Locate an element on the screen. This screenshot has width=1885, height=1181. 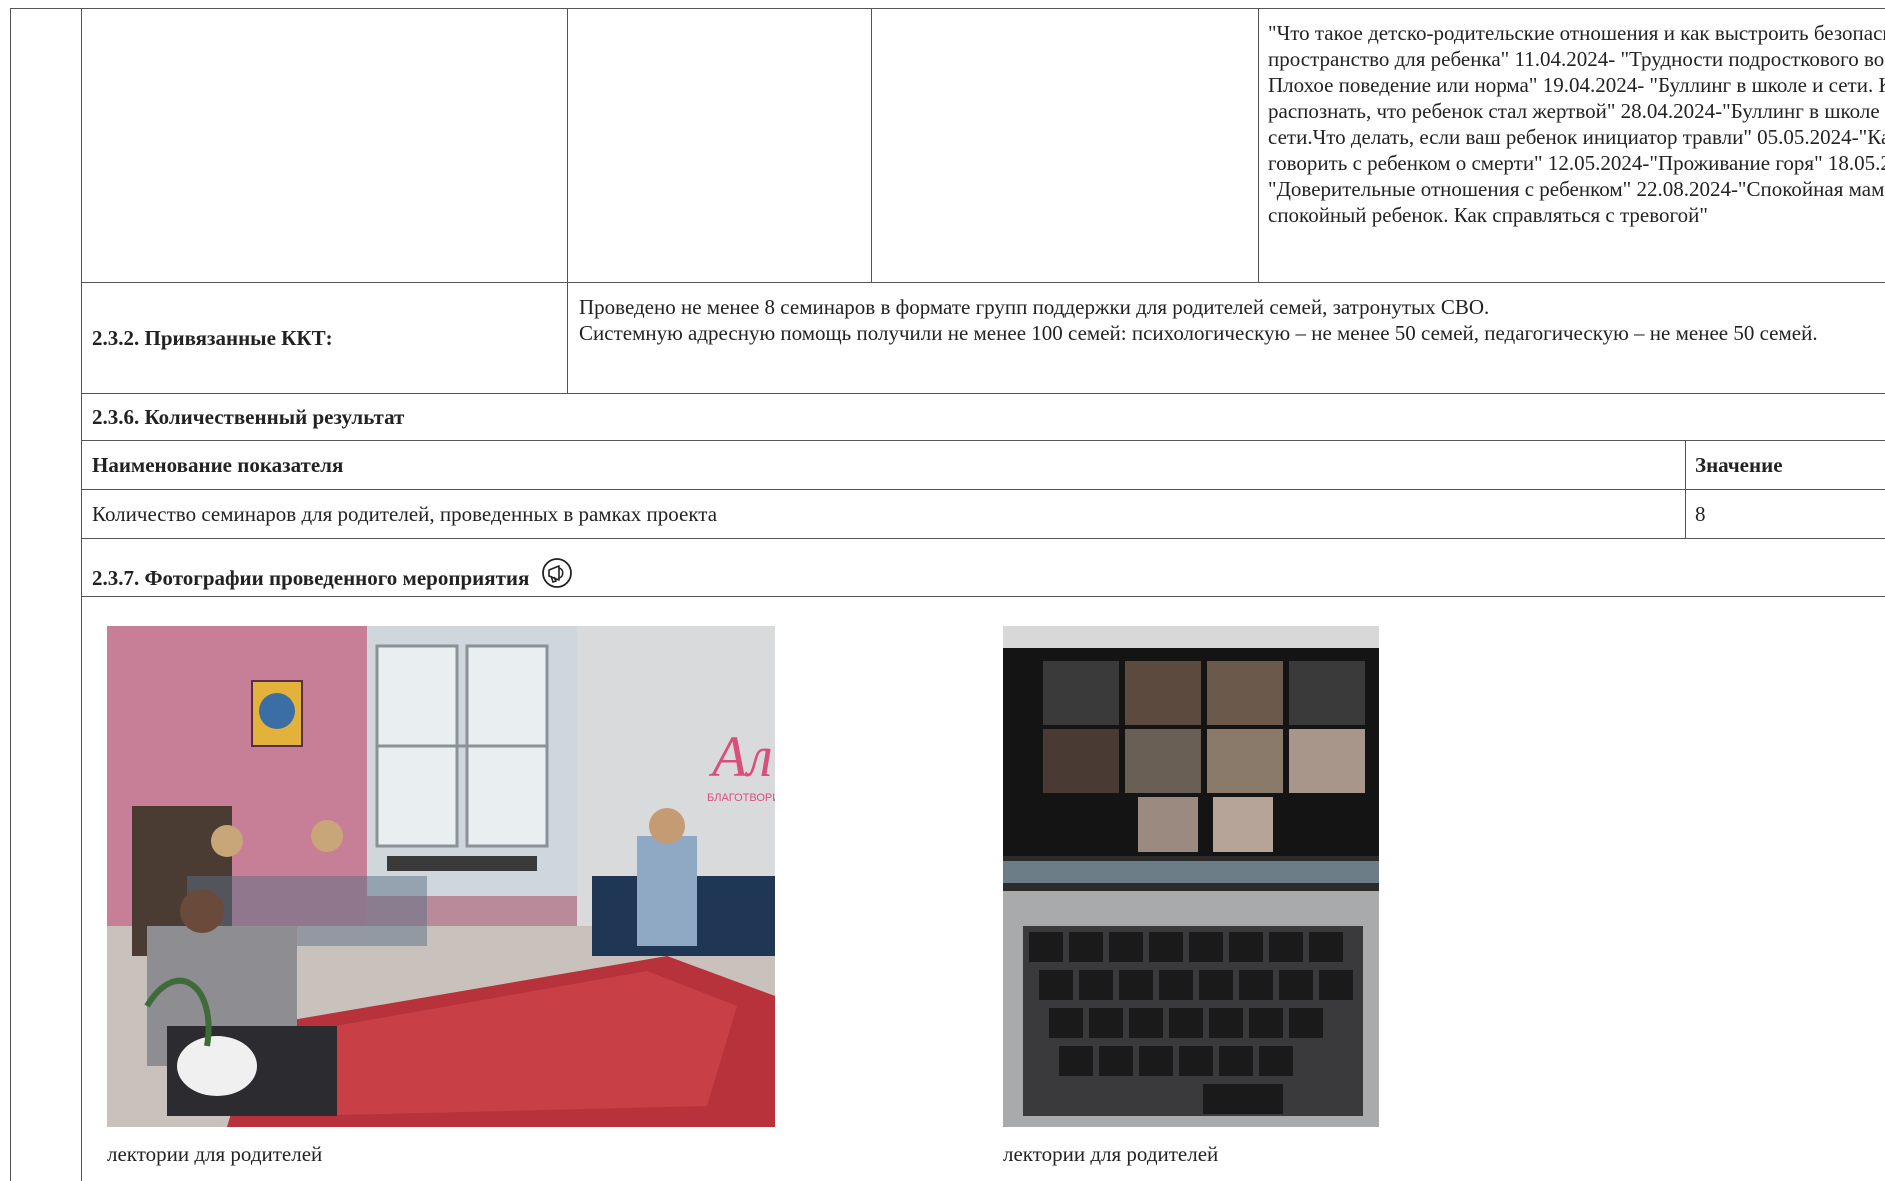
row-divider is located at coordinates (1685, 514).